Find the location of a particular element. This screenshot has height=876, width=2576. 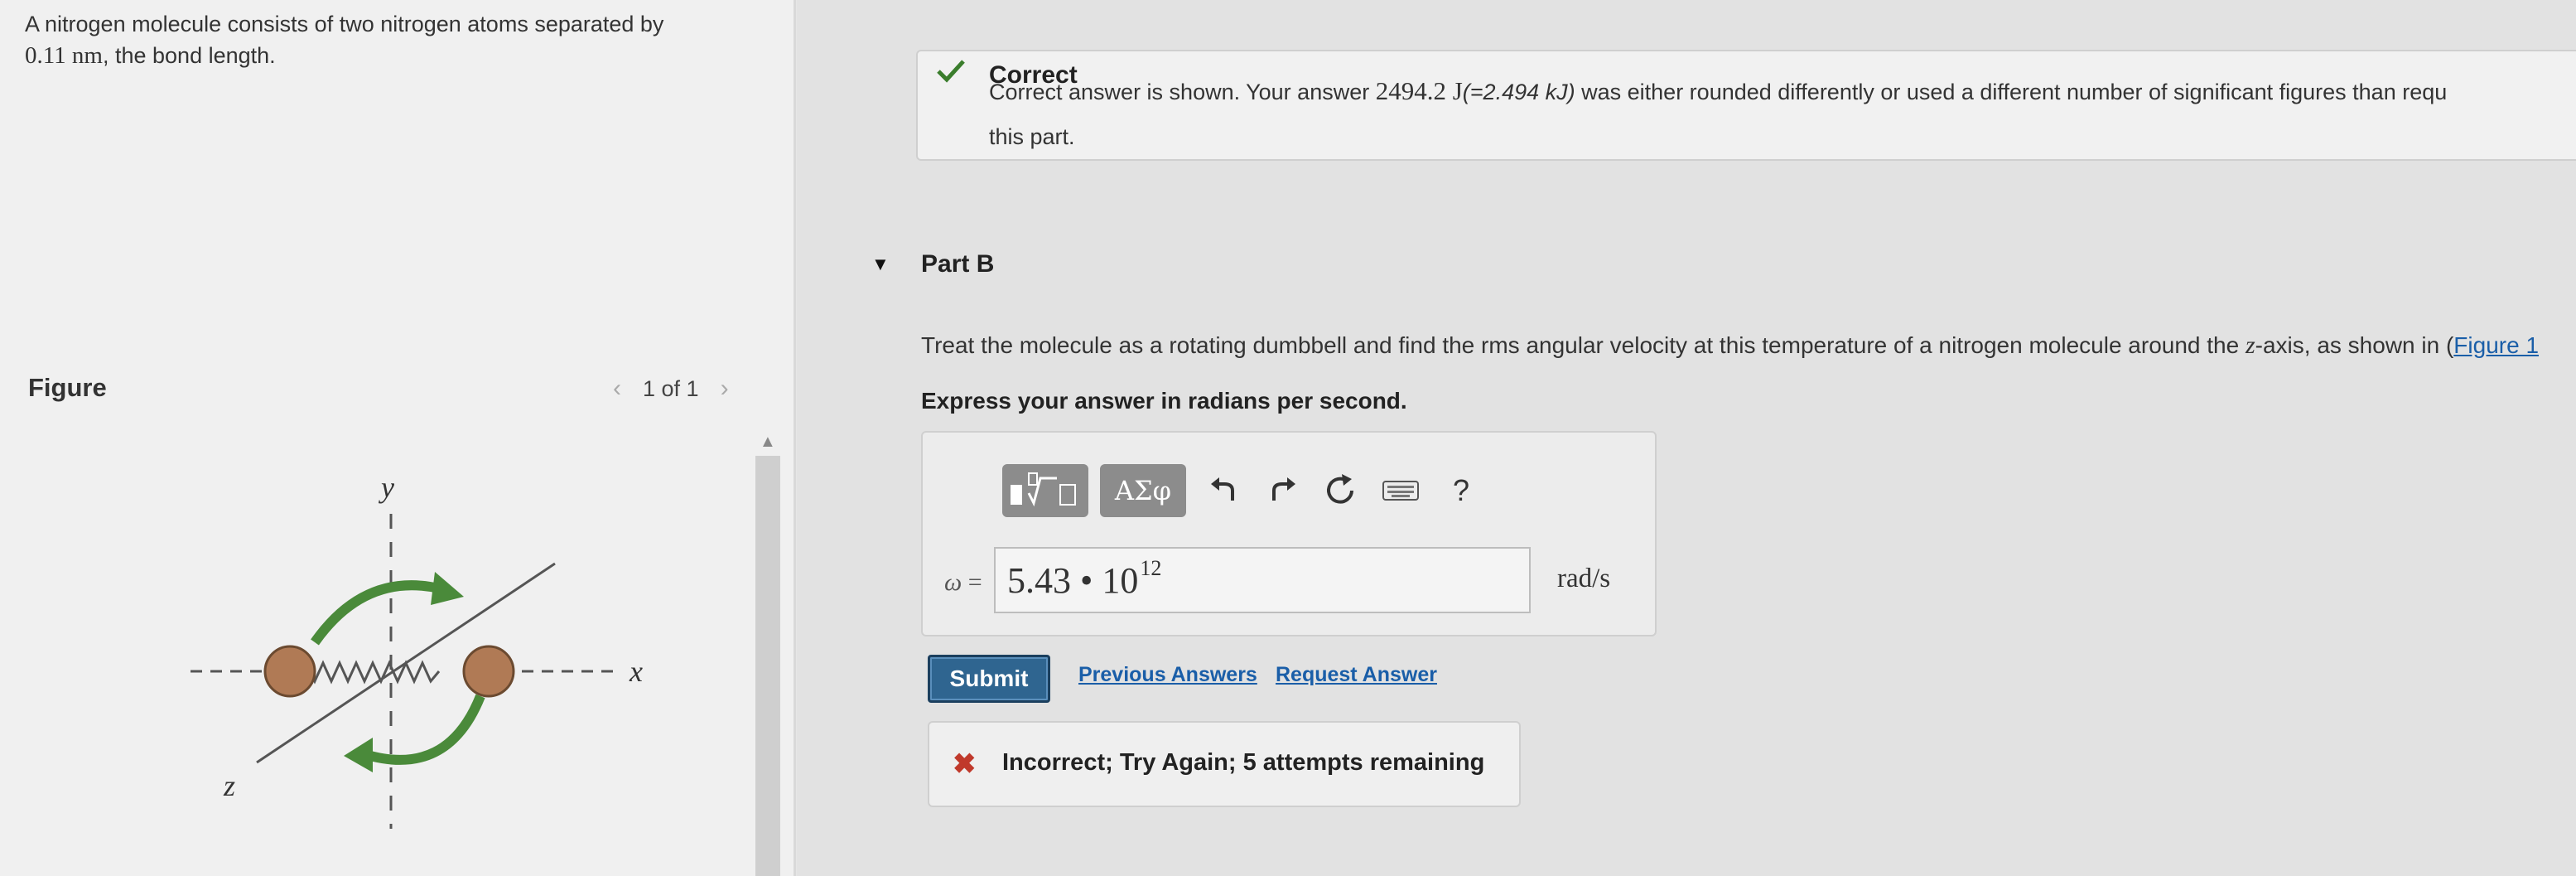

collapse-toggle-icon: ▼ is located at coordinates (880, 264).